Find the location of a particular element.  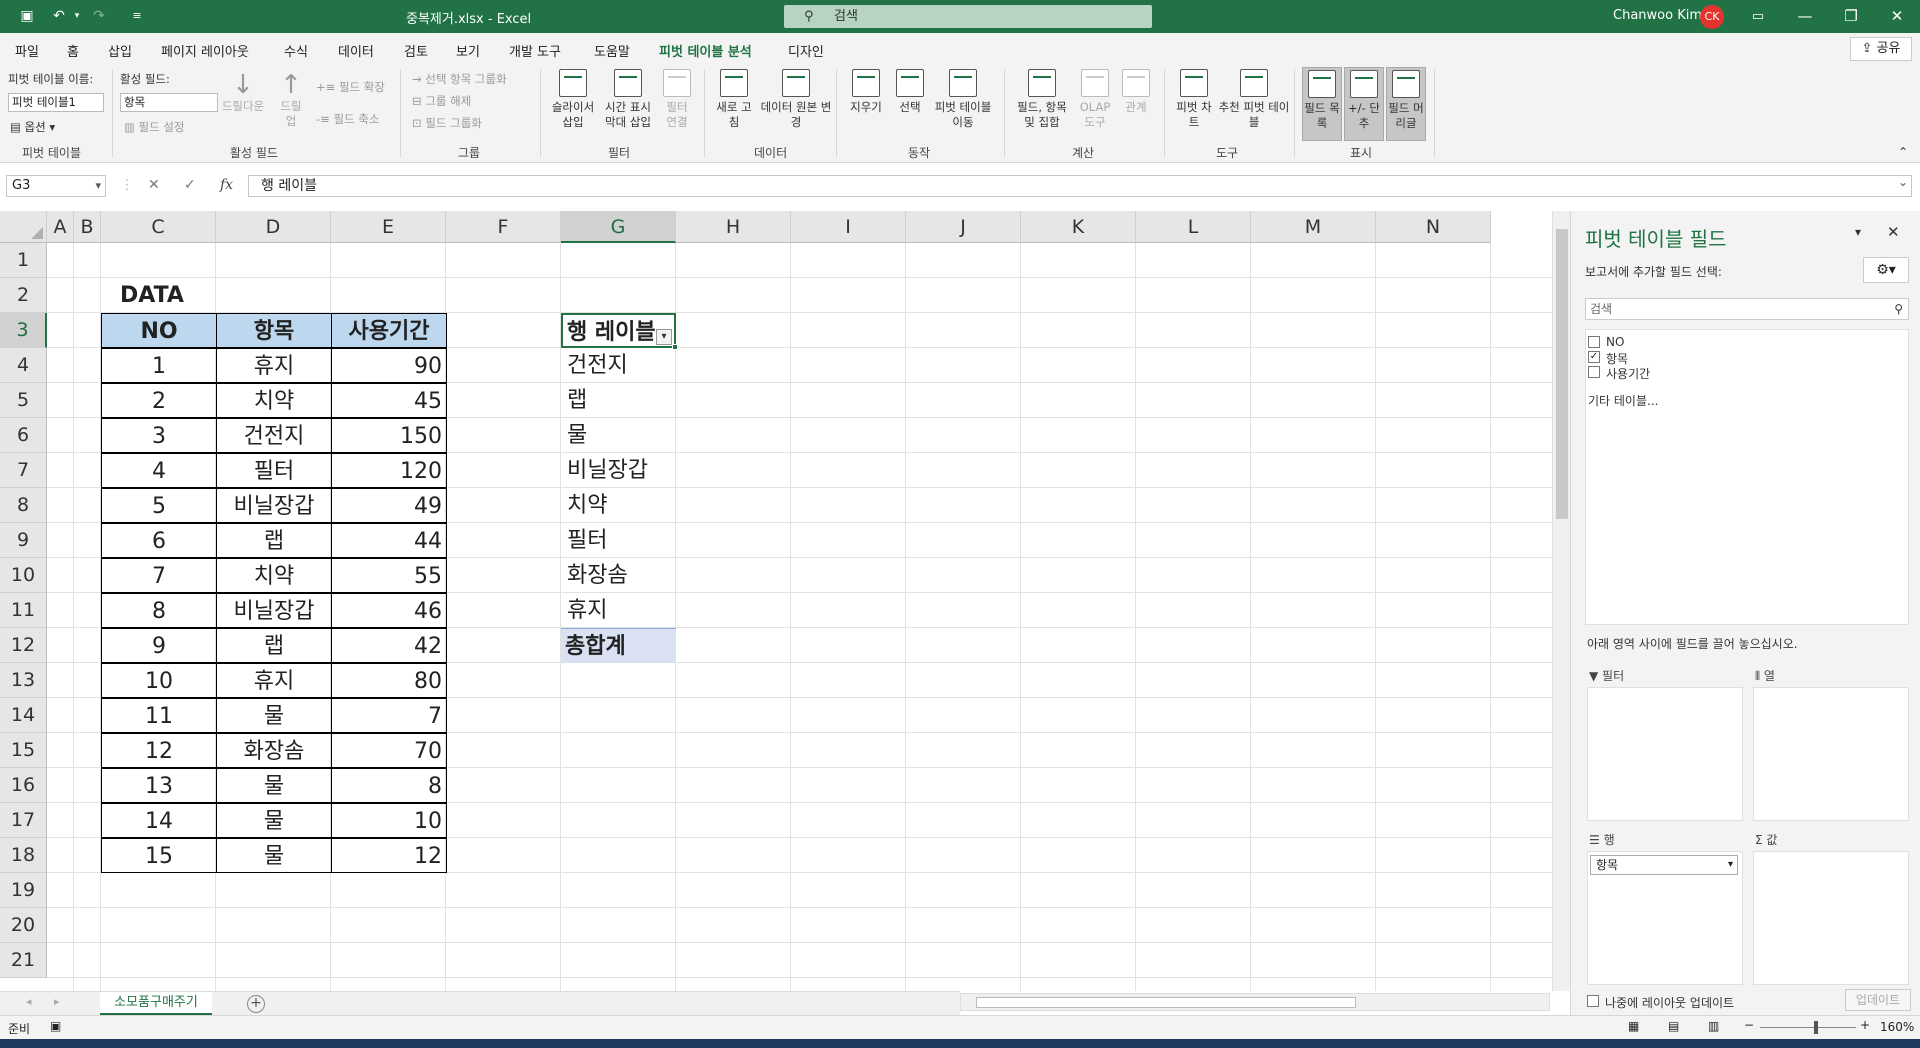

horizontal-scrollbar is located at coordinates (1255, 1002).